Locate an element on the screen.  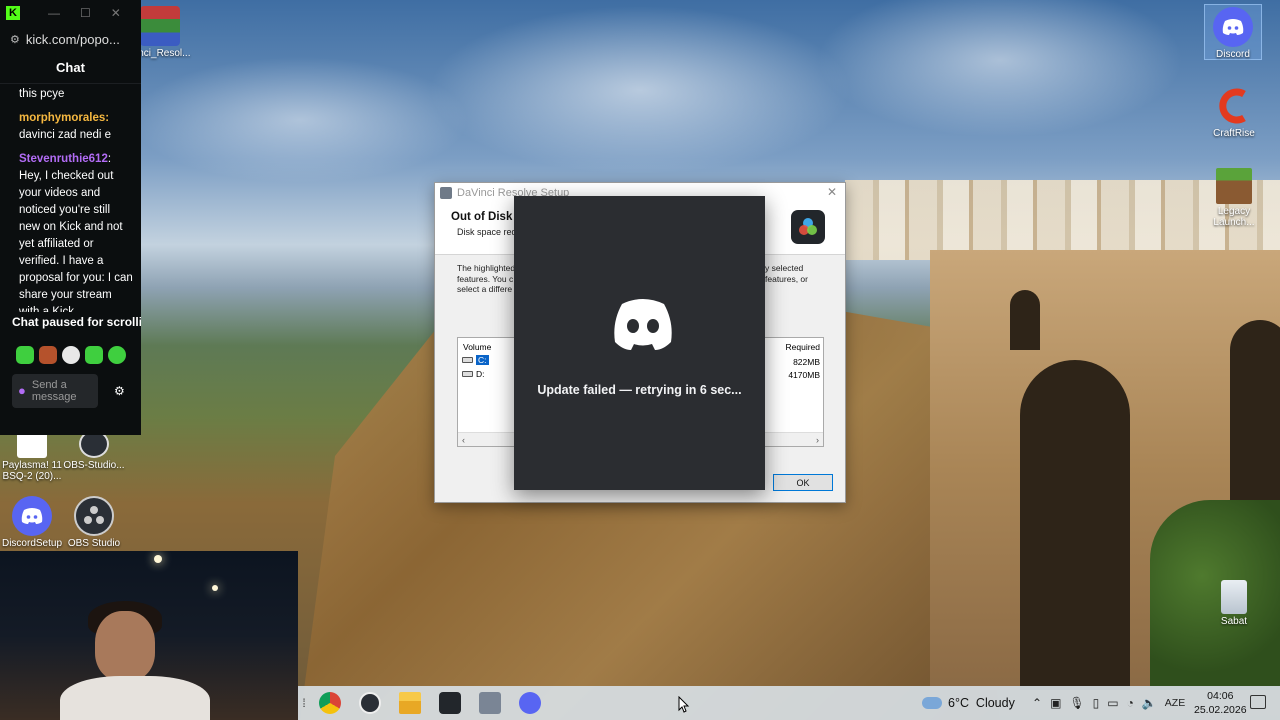
chat-input-row: ● Send a message ⚙ is located at coordinates (70, 389).